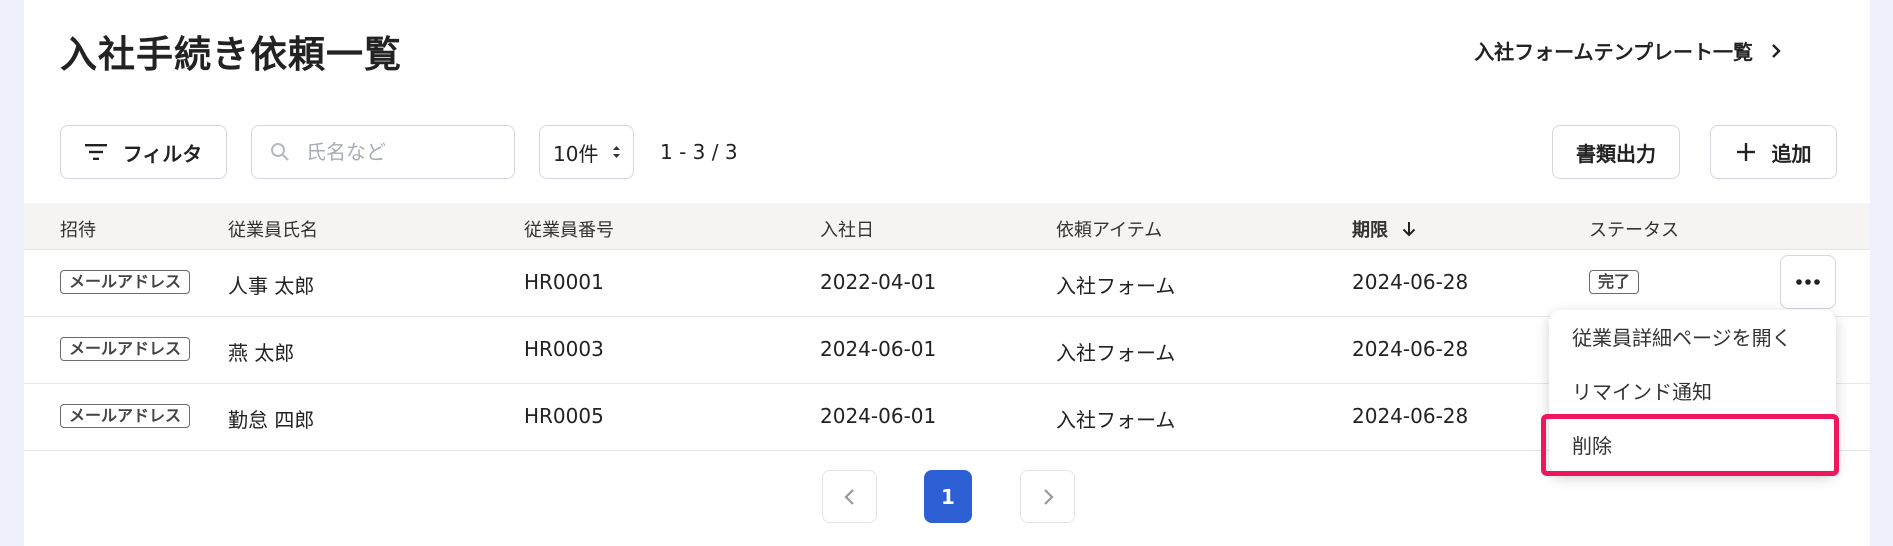 The image size is (1893, 546). What do you see at coordinates (1614, 282) in the screenshot?
I see `status-badge: 完了` at bounding box center [1614, 282].